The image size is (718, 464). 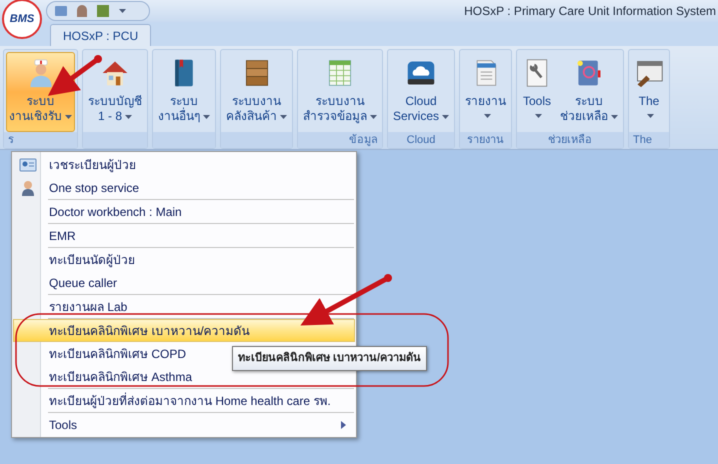 What do you see at coordinates (343, 424) in the screenshot?
I see `submenu-arrow-icon` at bounding box center [343, 424].